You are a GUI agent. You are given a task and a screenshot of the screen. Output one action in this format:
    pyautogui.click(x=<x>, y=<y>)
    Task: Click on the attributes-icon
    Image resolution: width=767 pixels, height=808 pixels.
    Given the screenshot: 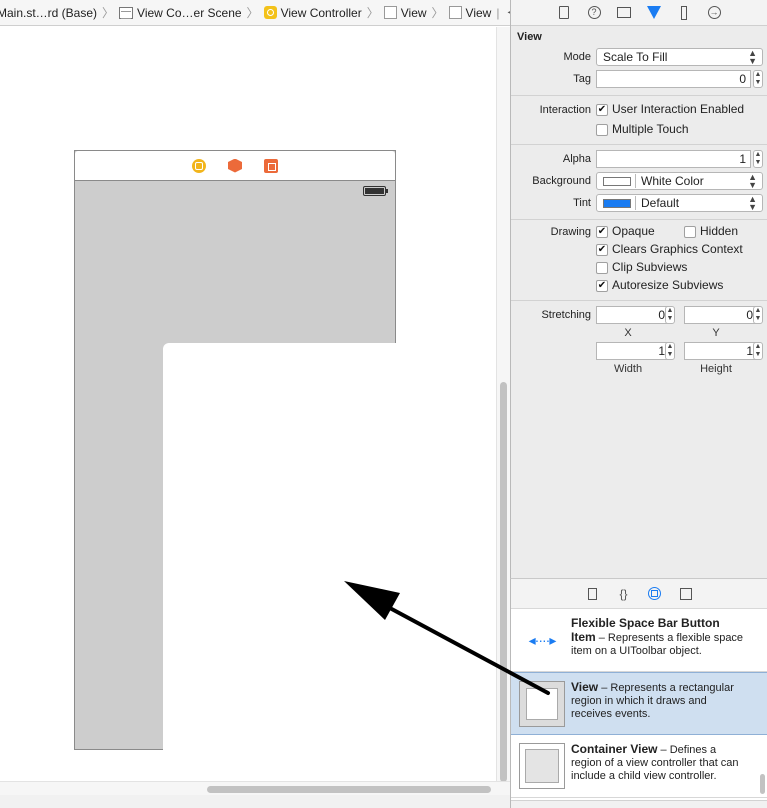 What is the action you would take?
    pyautogui.click(x=654, y=12)
    